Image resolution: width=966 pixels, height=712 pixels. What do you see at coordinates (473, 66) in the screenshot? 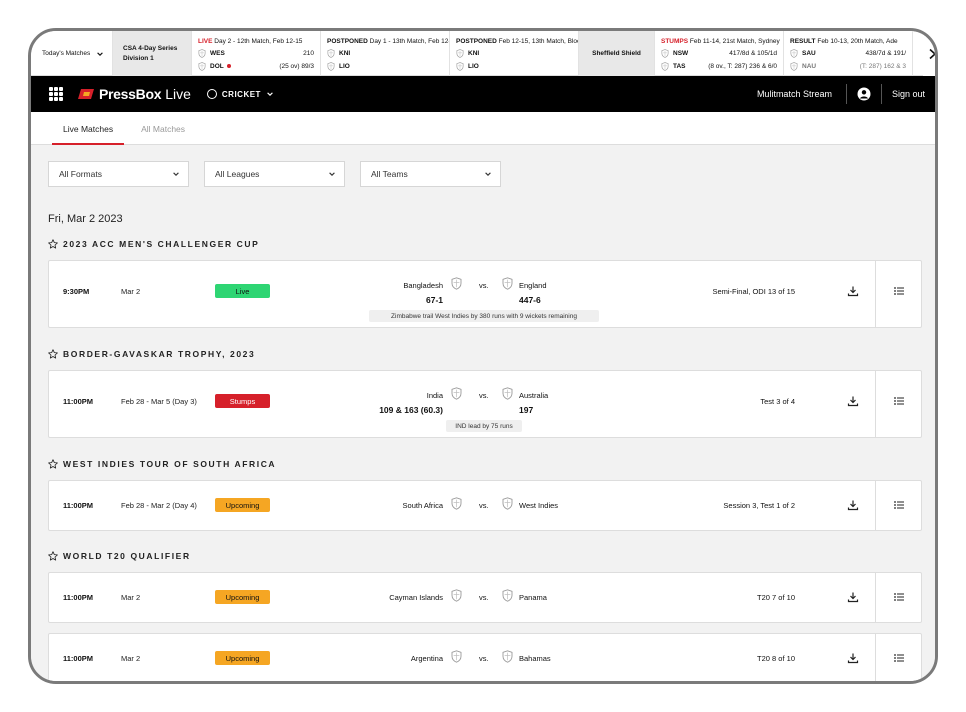
I see `ticker-team-name: LIO` at bounding box center [473, 66].